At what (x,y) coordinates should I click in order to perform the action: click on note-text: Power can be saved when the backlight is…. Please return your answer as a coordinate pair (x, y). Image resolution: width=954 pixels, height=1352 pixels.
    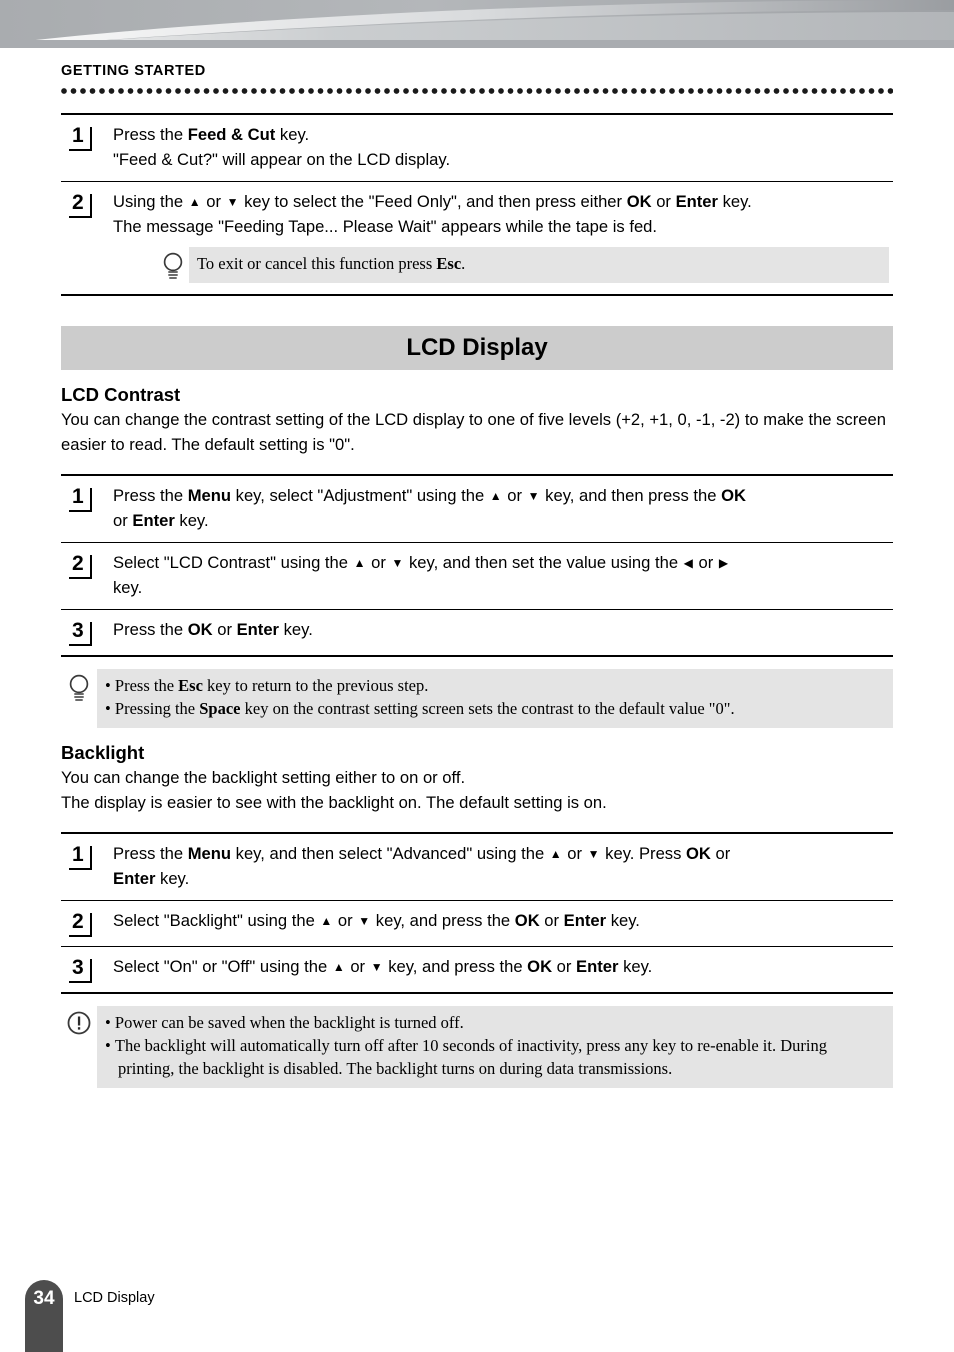
    Looking at the image, I should click on (495, 1047).